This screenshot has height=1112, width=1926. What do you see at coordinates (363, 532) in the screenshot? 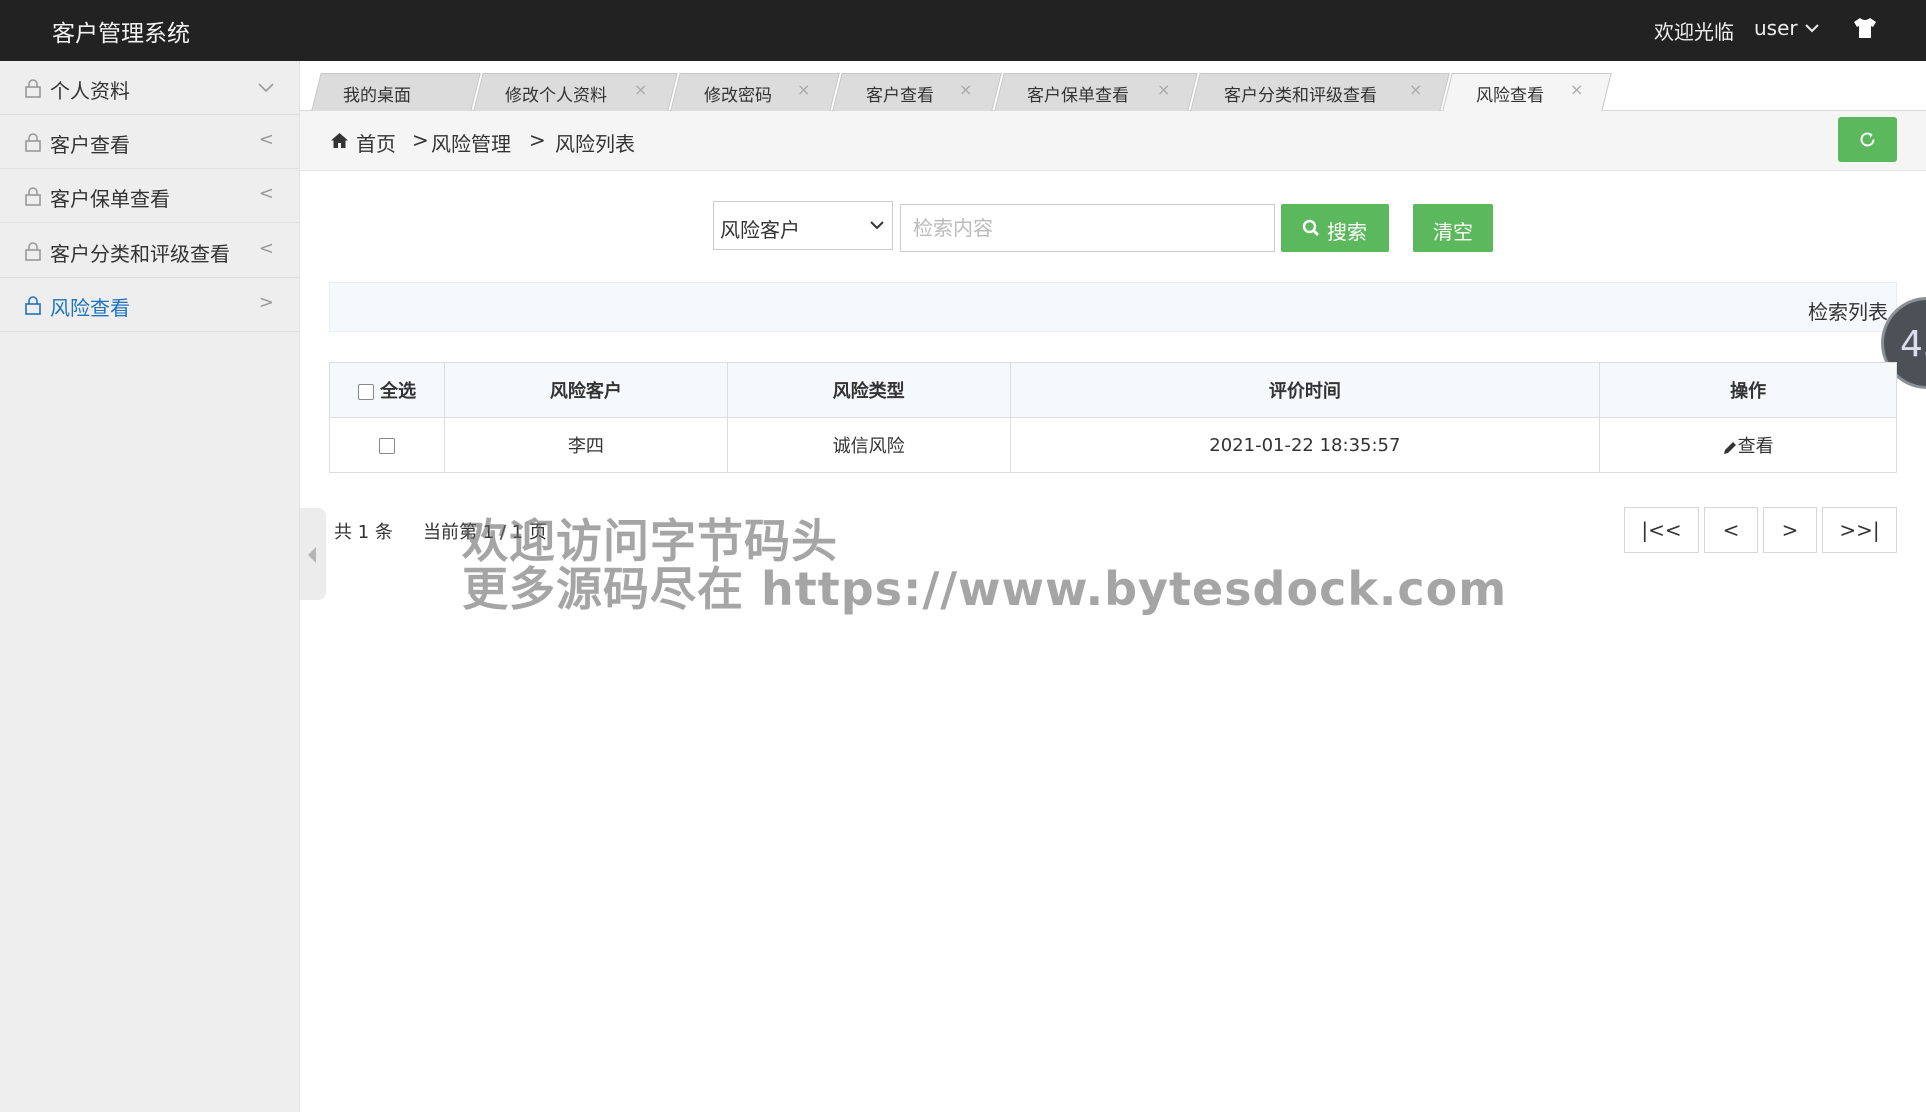
I see `total-count: 共 1 条` at bounding box center [363, 532].